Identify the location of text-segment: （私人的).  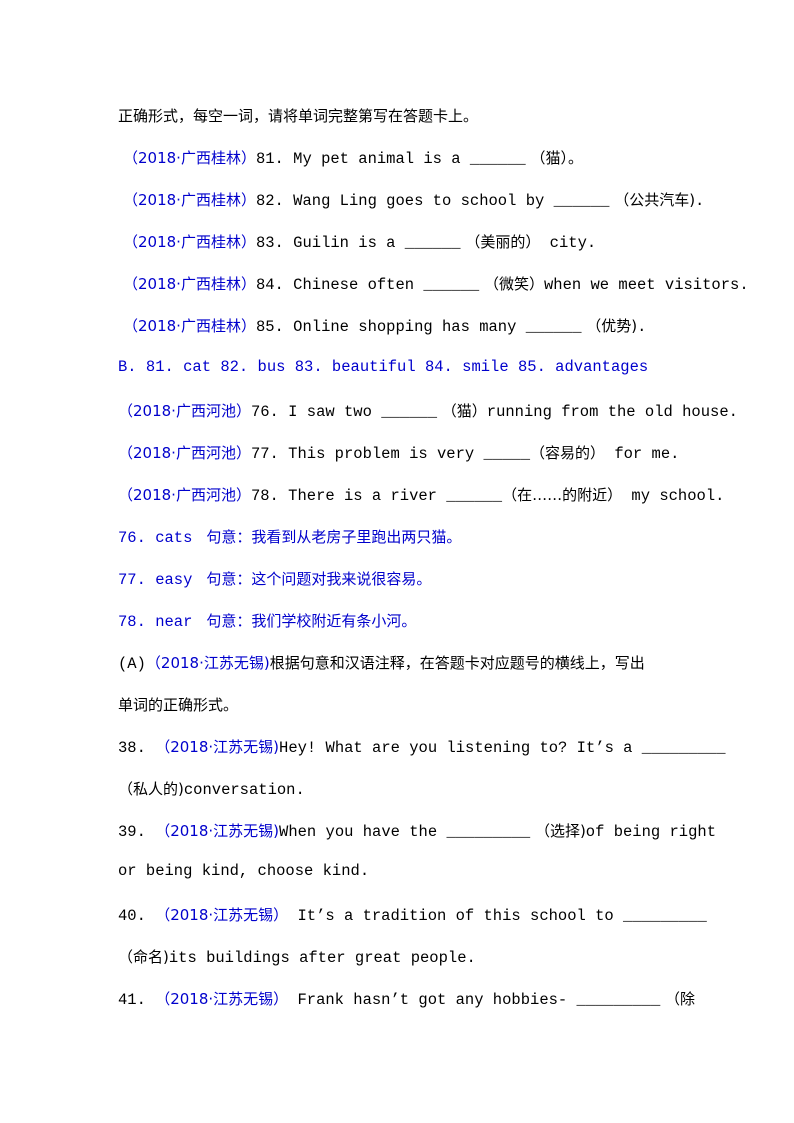
(151, 789).